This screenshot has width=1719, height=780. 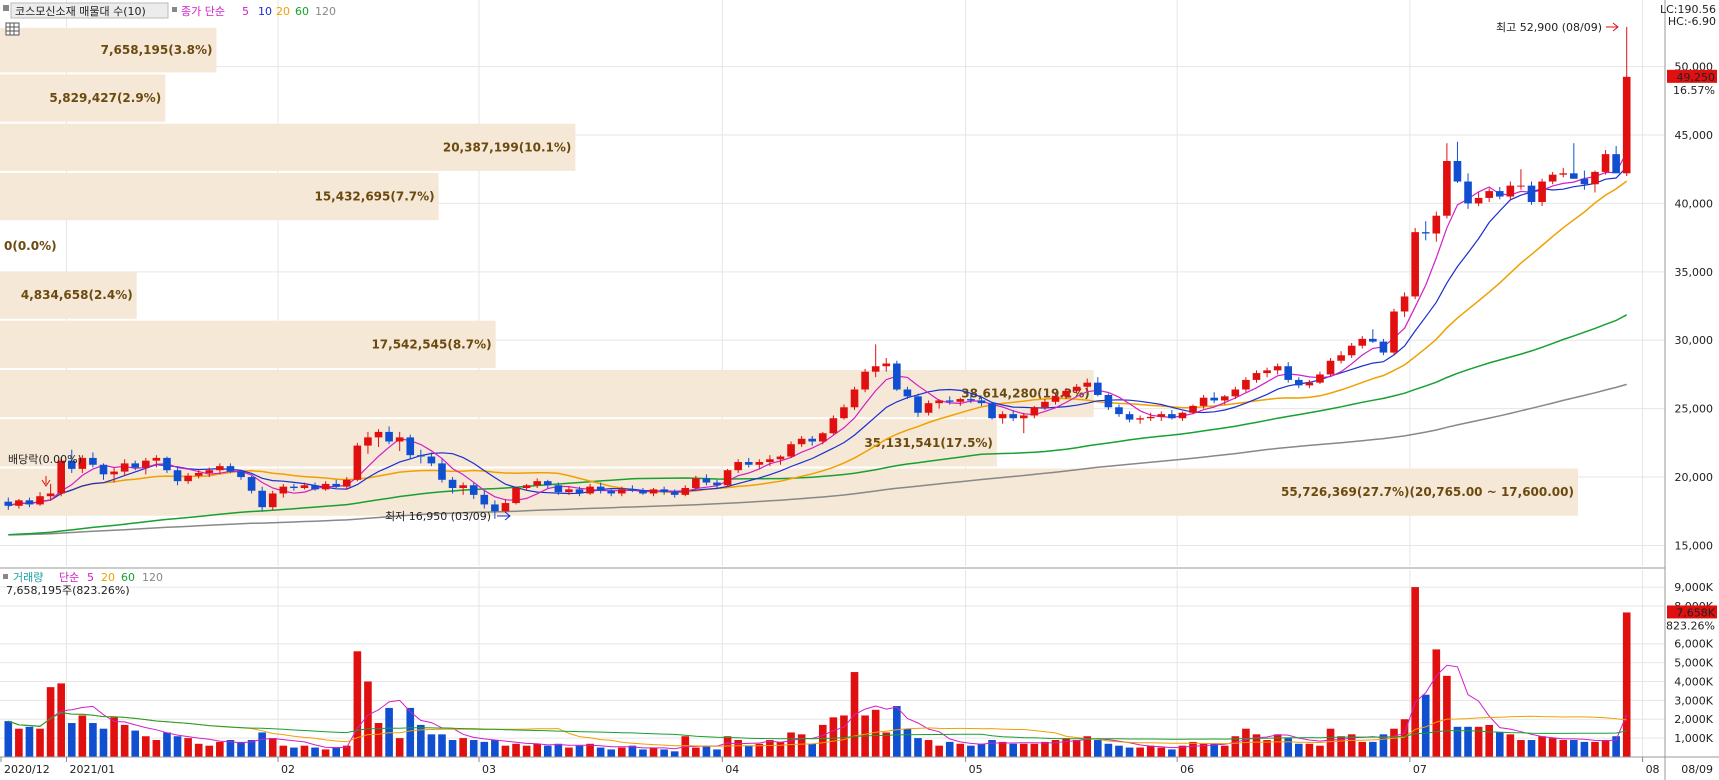 I want to click on vlegend-60: 60, so click(x=128, y=577).